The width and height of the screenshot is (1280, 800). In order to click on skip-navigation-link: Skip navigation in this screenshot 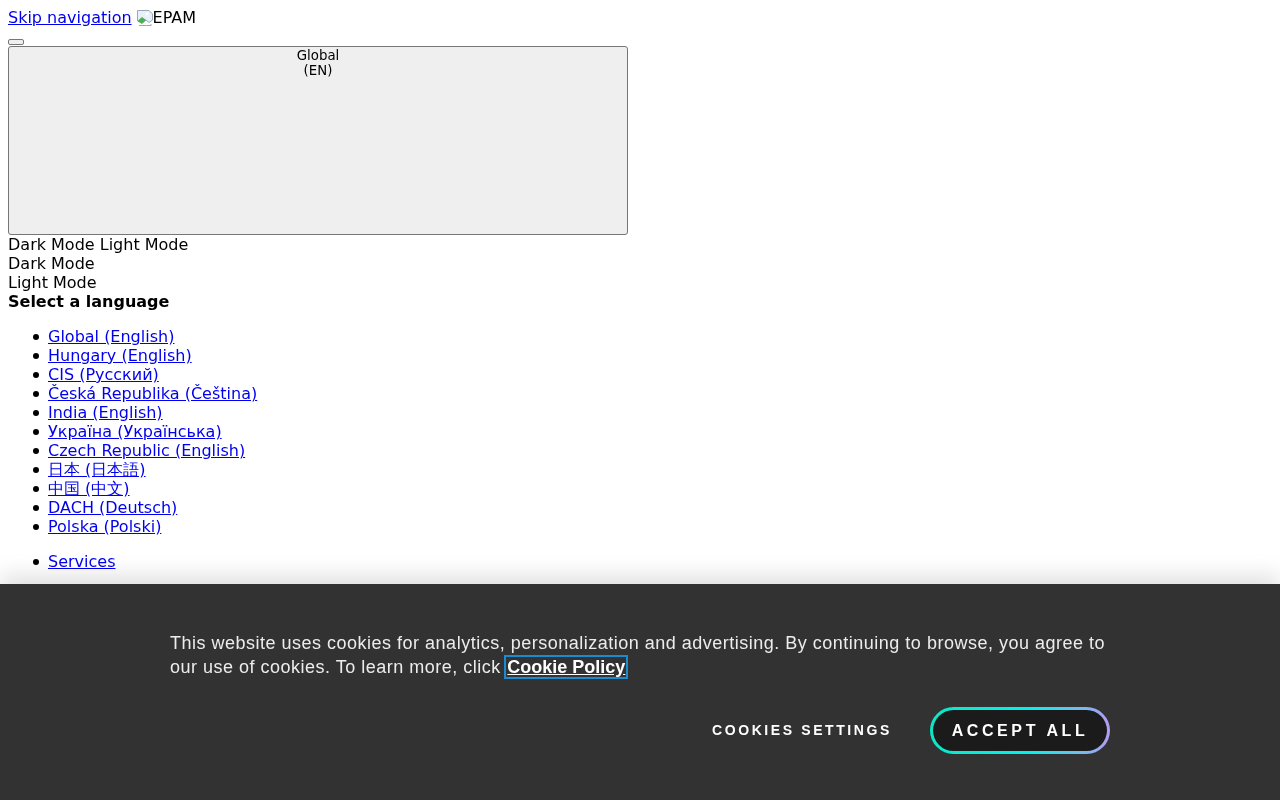, I will do `click(70, 17)`.